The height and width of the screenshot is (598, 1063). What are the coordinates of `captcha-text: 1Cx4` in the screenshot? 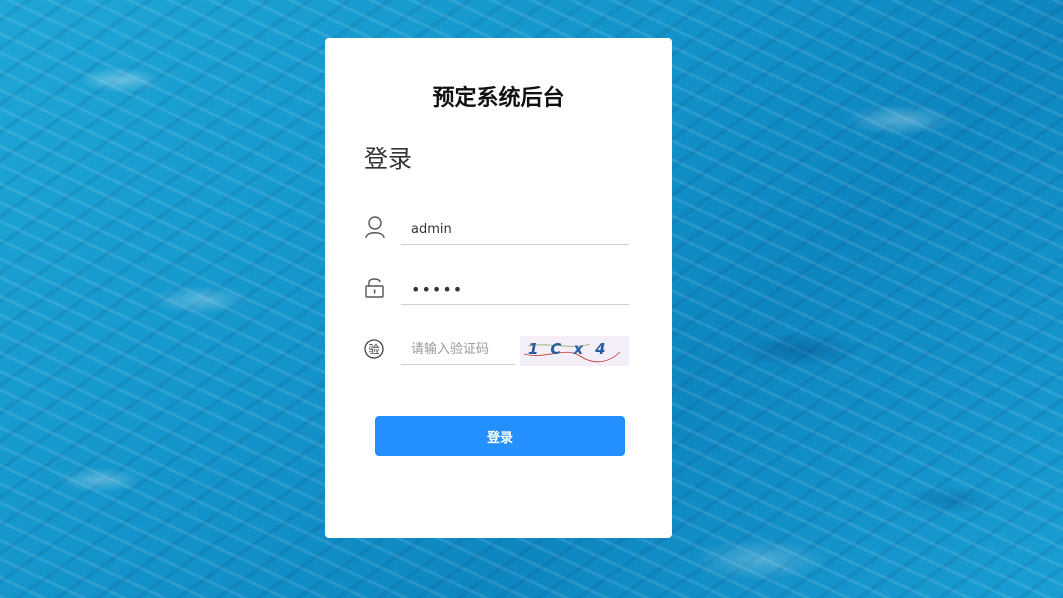 It's located at (573, 349).